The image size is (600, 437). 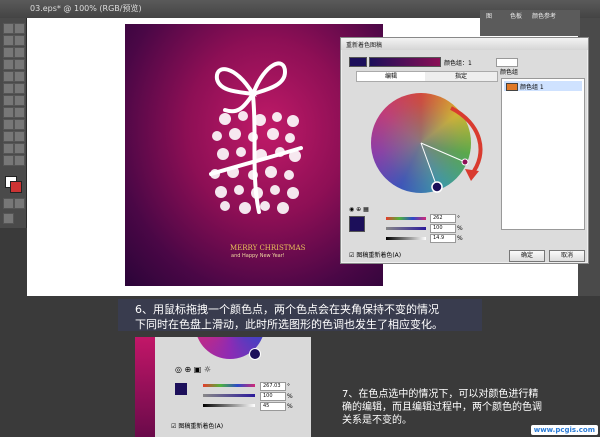 I want to click on color-swatch, so click(x=358, y=62).